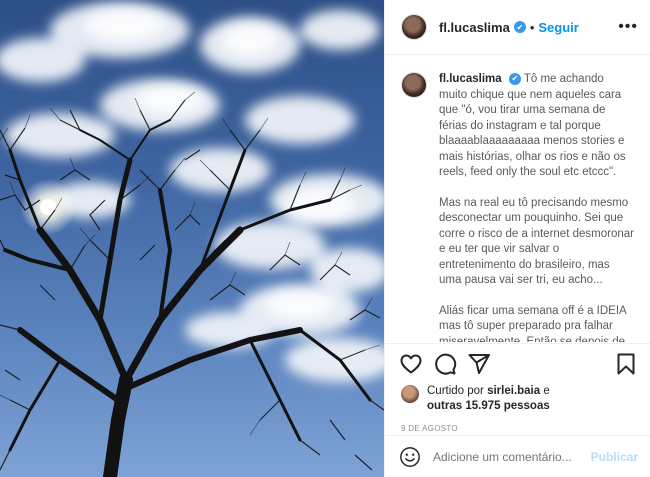  I want to click on more-options-icon: •••, so click(628, 27).